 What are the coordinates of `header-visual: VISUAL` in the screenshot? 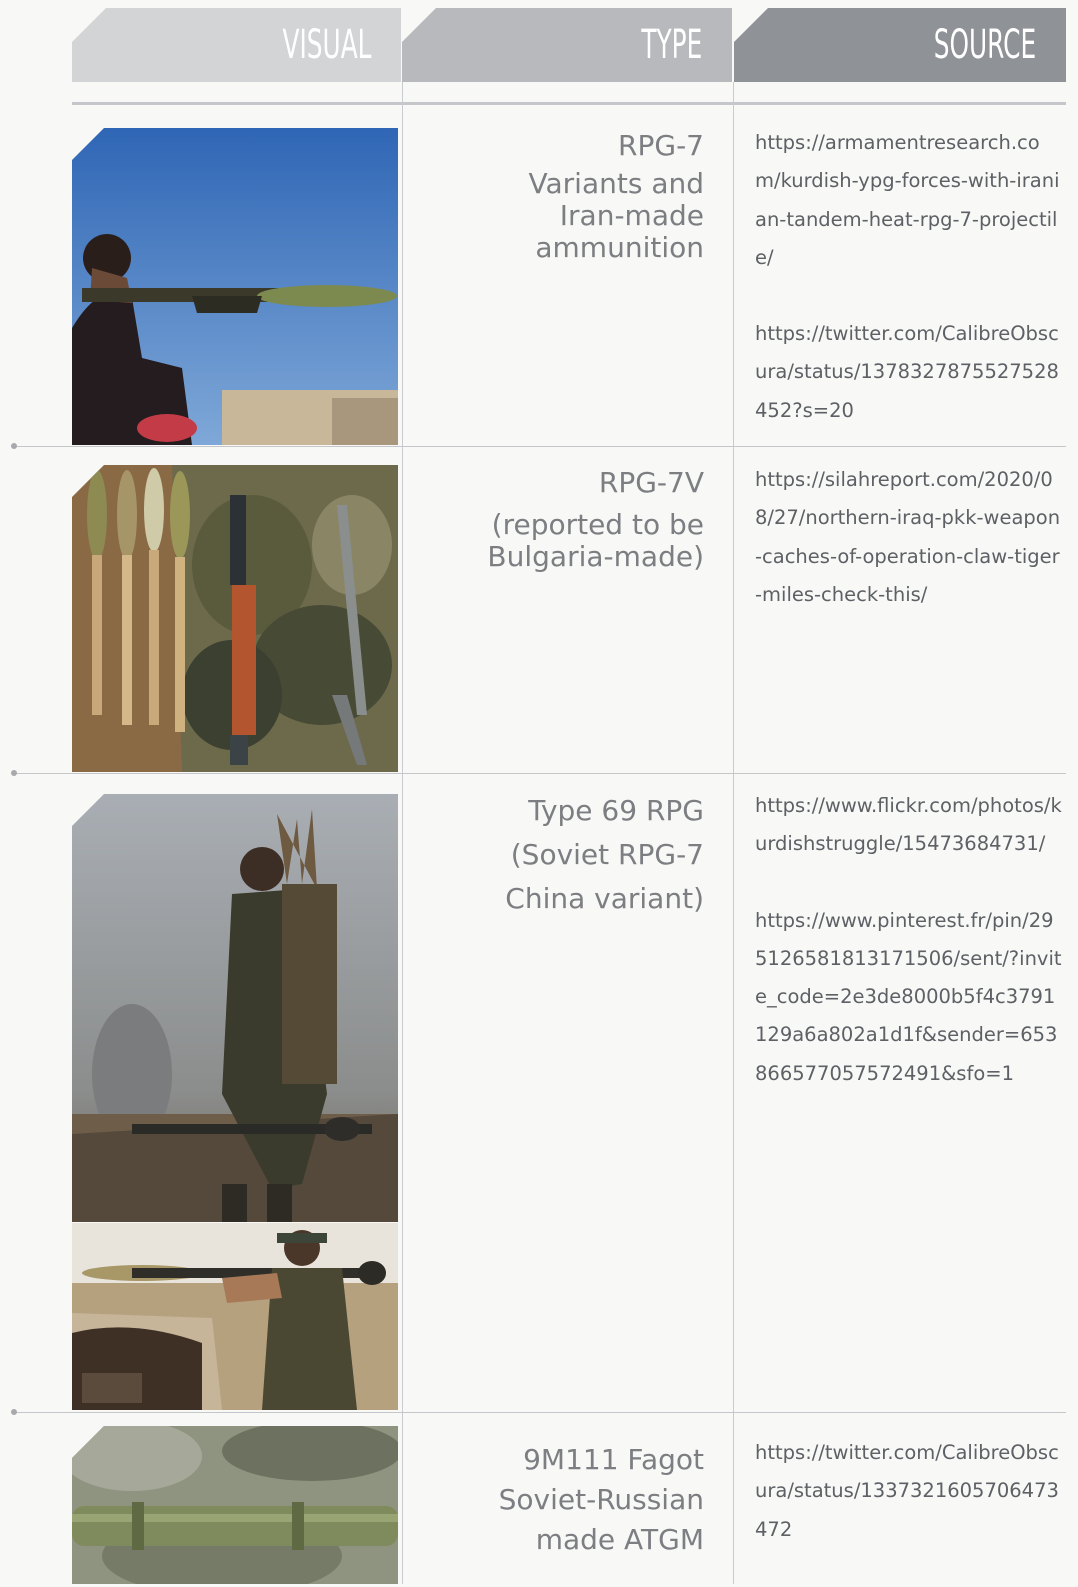 It's located at (236, 45).